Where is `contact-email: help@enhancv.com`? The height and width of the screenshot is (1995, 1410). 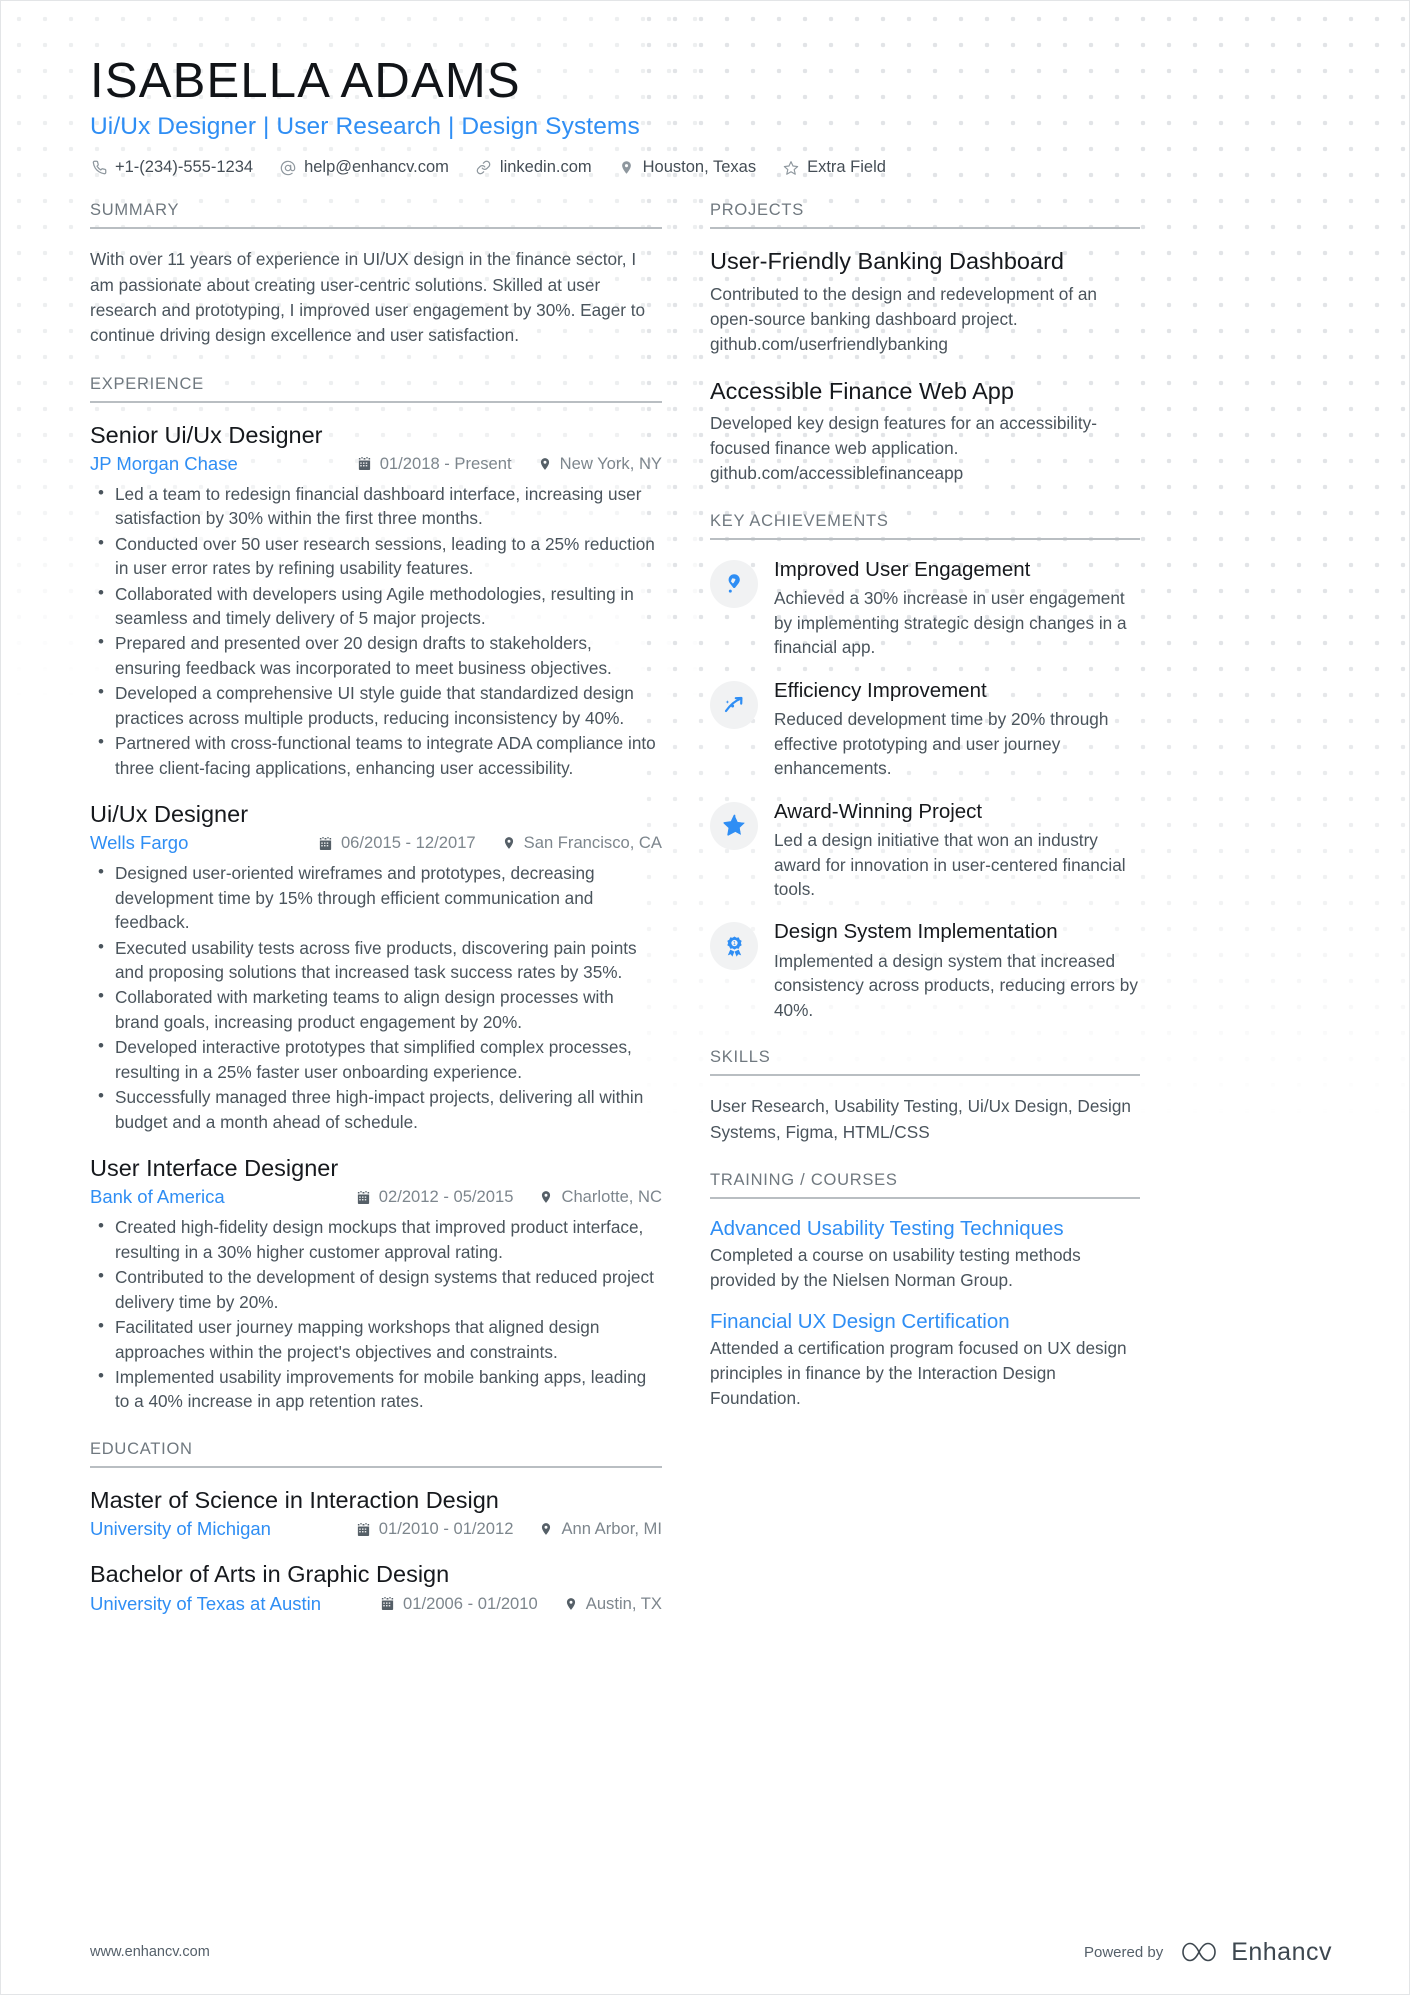 contact-email: help@enhancv.com is located at coordinates (364, 167).